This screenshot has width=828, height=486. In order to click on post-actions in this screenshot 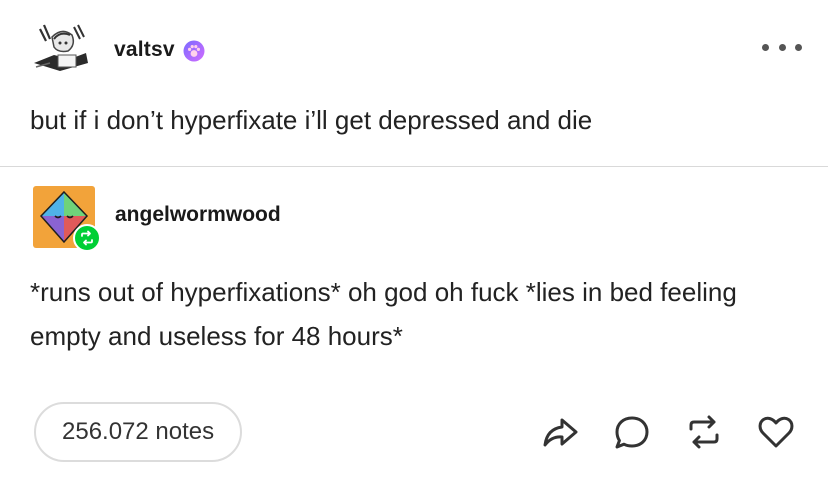, I will do `click(668, 432)`.